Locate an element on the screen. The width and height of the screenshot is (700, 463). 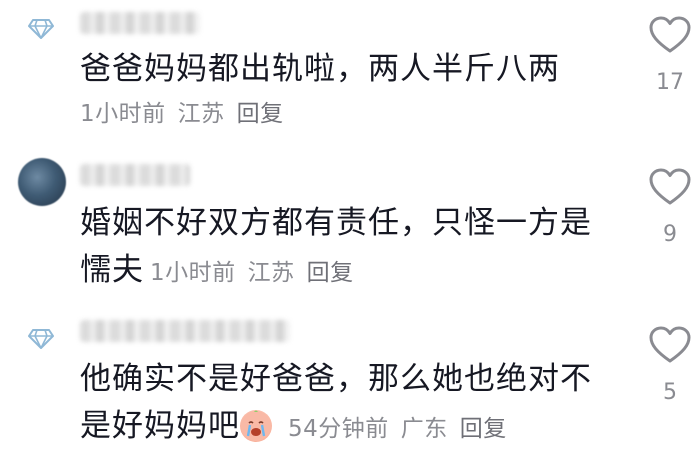
avatar is located at coordinates (42, 182).